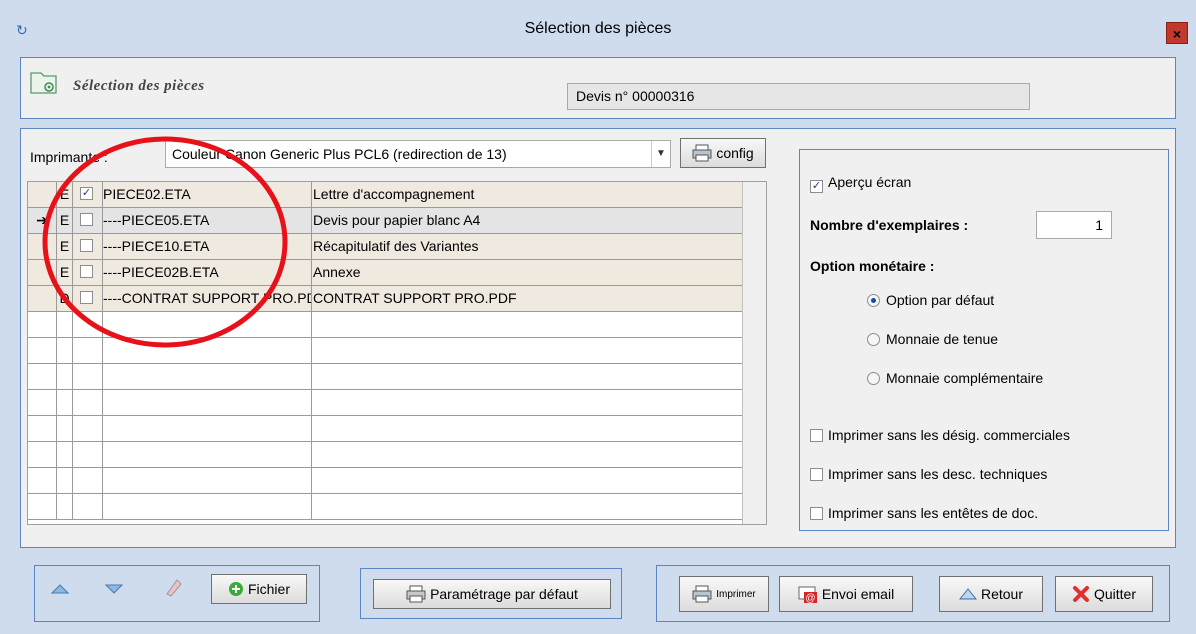 The width and height of the screenshot is (1196, 634). I want to click on currency-radio-option: Monnaie complémentaire, so click(955, 378).